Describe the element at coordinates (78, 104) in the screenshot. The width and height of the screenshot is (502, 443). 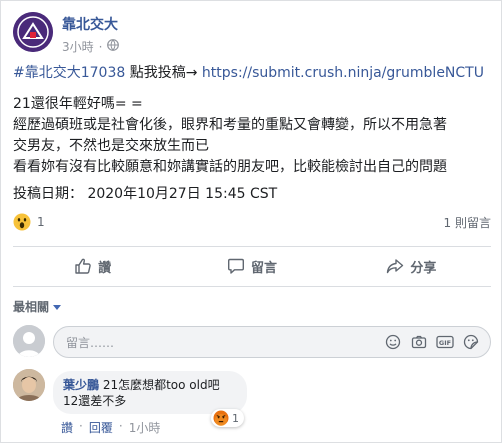
I see `post-text-line: 21還很年輕好嗎= =` at that location.